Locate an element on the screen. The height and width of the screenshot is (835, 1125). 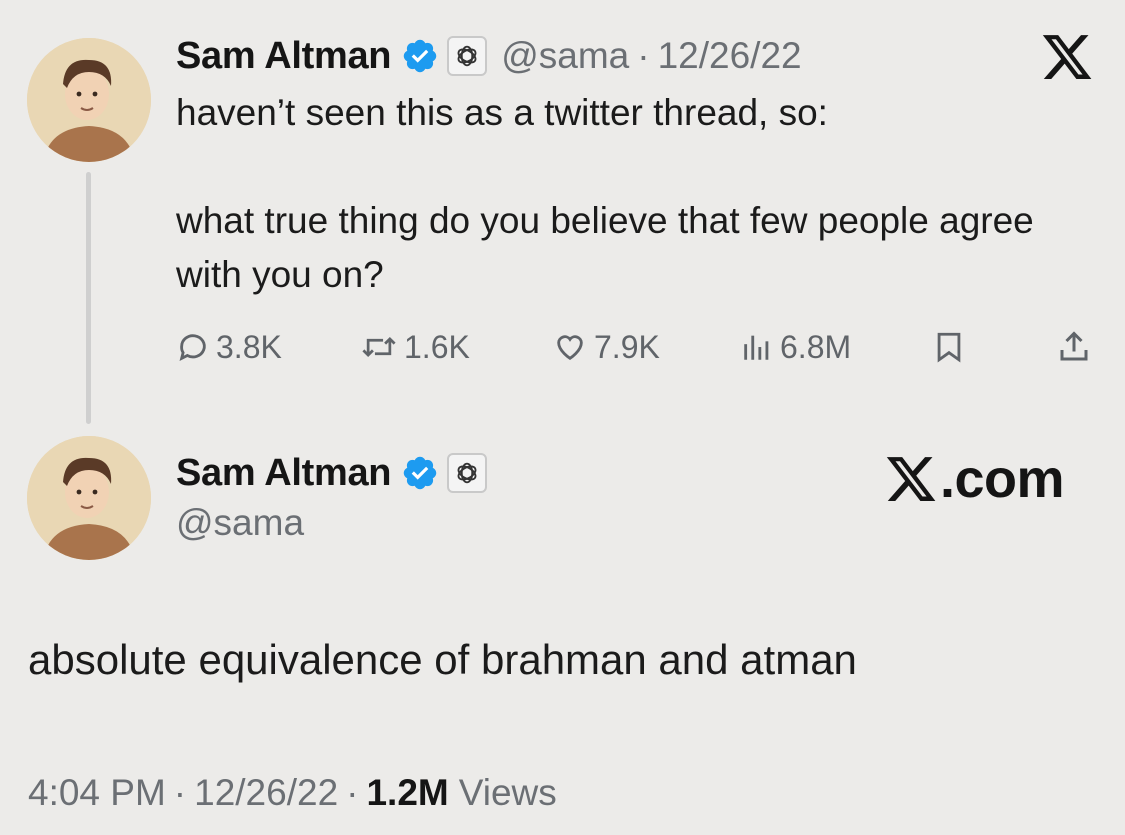
share-button is located at coordinates (1077, 347).